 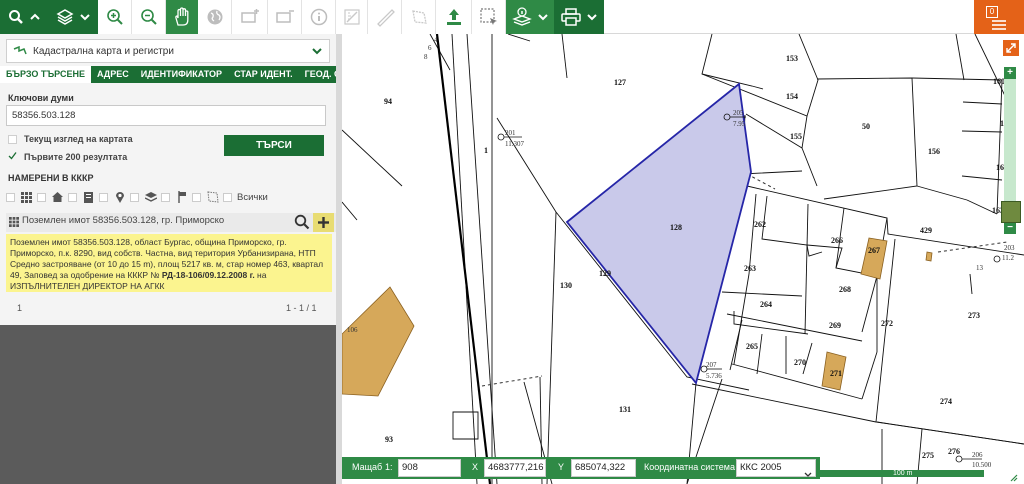 I want to click on layer-info-button, so click(x=530, y=17).